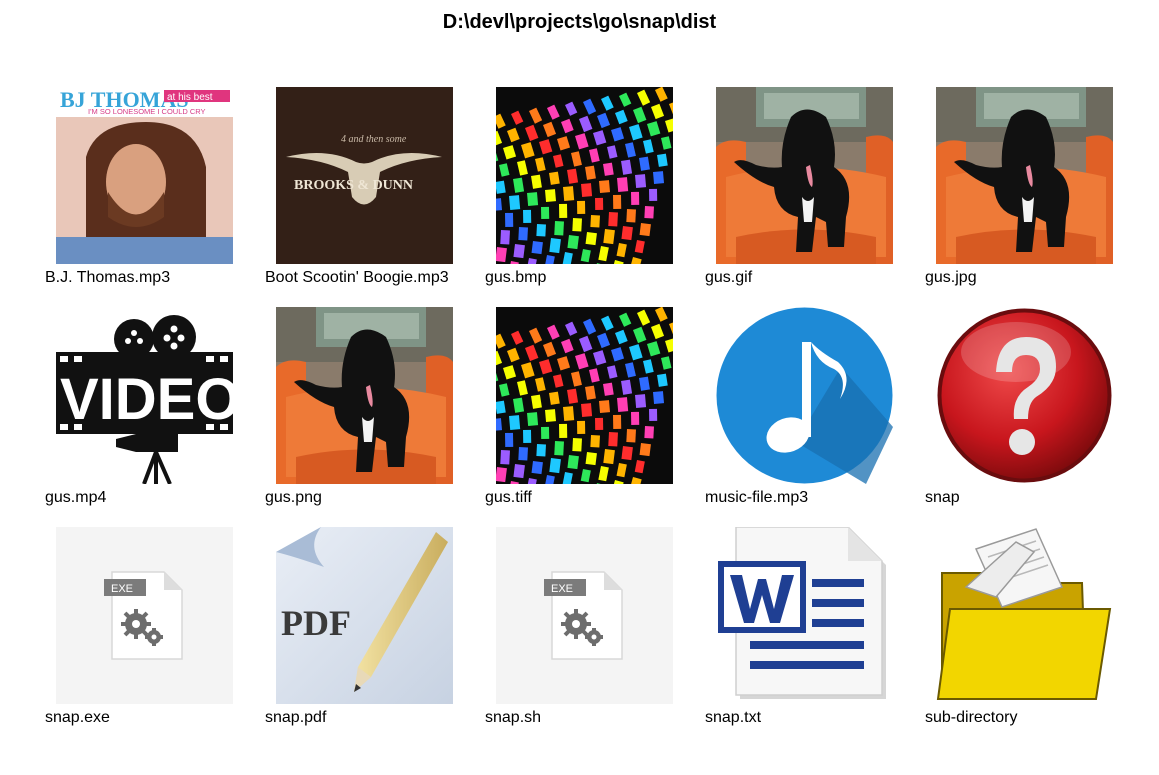 This screenshot has width=1159, height=775. I want to click on file-name: music-file.mp3, so click(757, 497).